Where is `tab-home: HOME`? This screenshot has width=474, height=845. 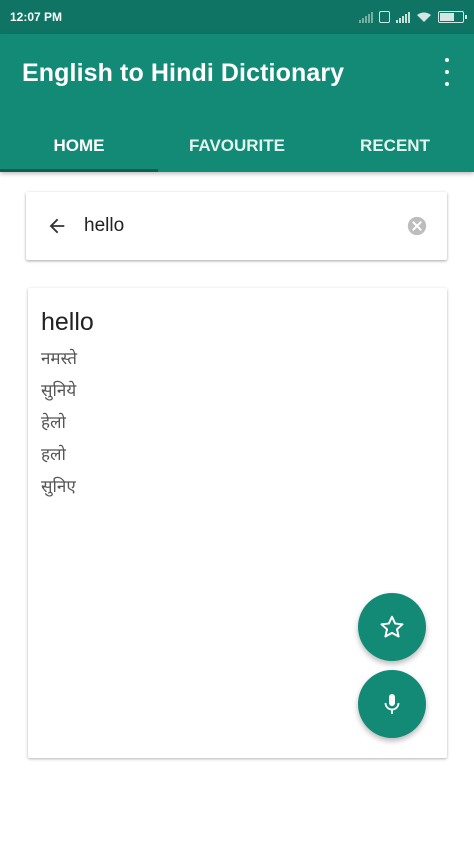 tab-home: HOME is located at coordinates (79, 146).